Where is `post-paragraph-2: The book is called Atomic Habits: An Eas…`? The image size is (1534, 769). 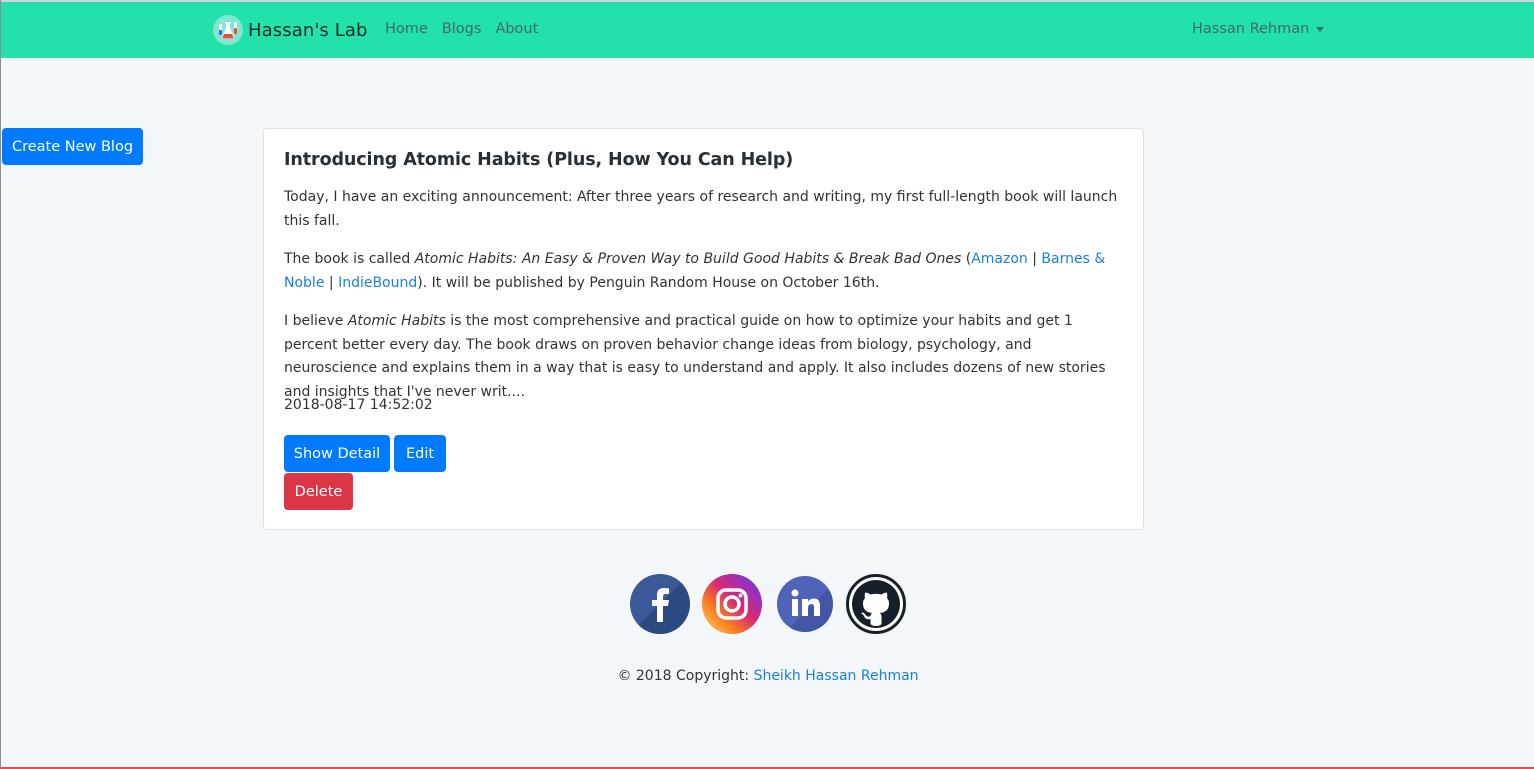 post-paragraph-2: The book is called Atomic Habits: An Eas… is located at coordinates (705, 271).